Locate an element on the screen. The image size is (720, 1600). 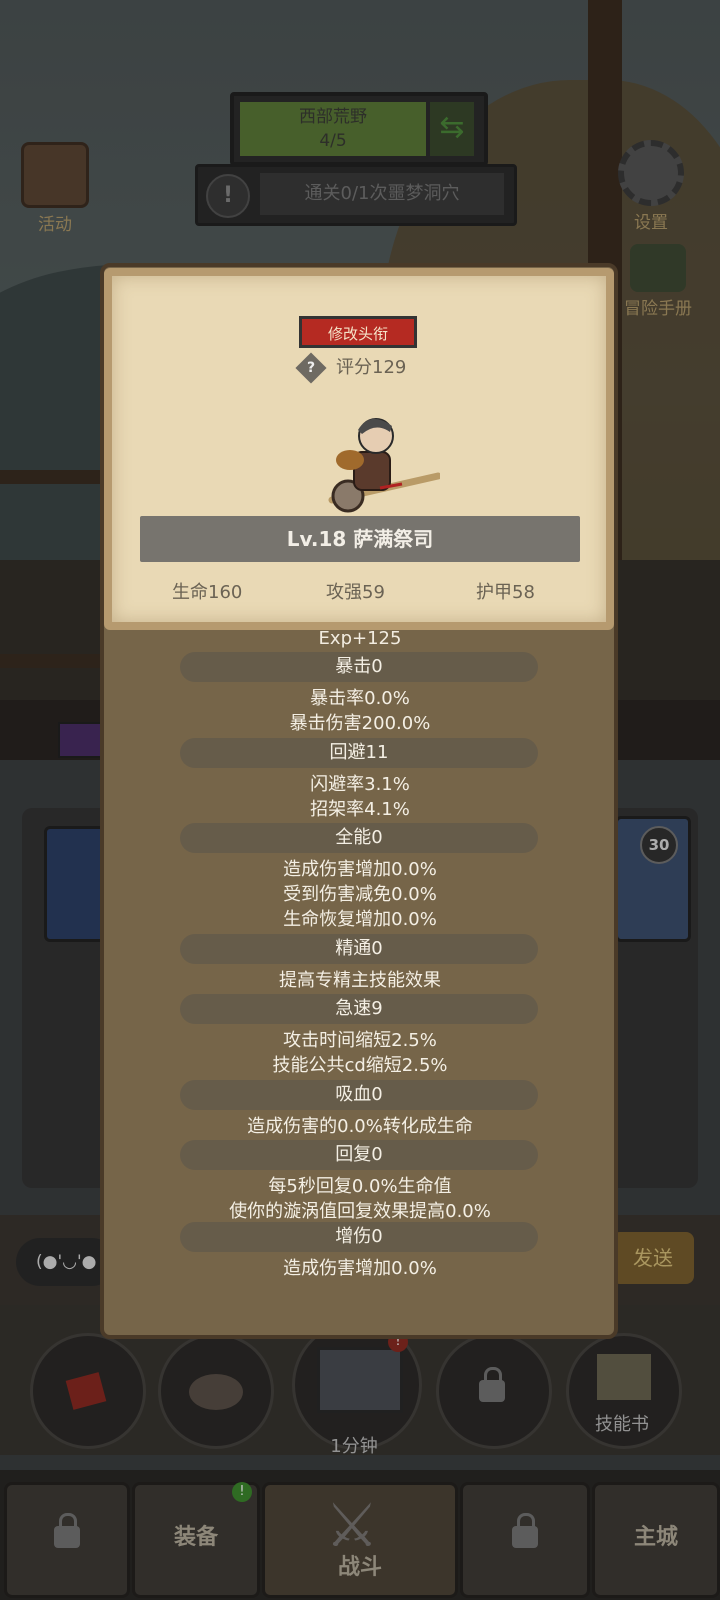
edit-title-button: 修改头衔 is located at coordinates (358, 332).